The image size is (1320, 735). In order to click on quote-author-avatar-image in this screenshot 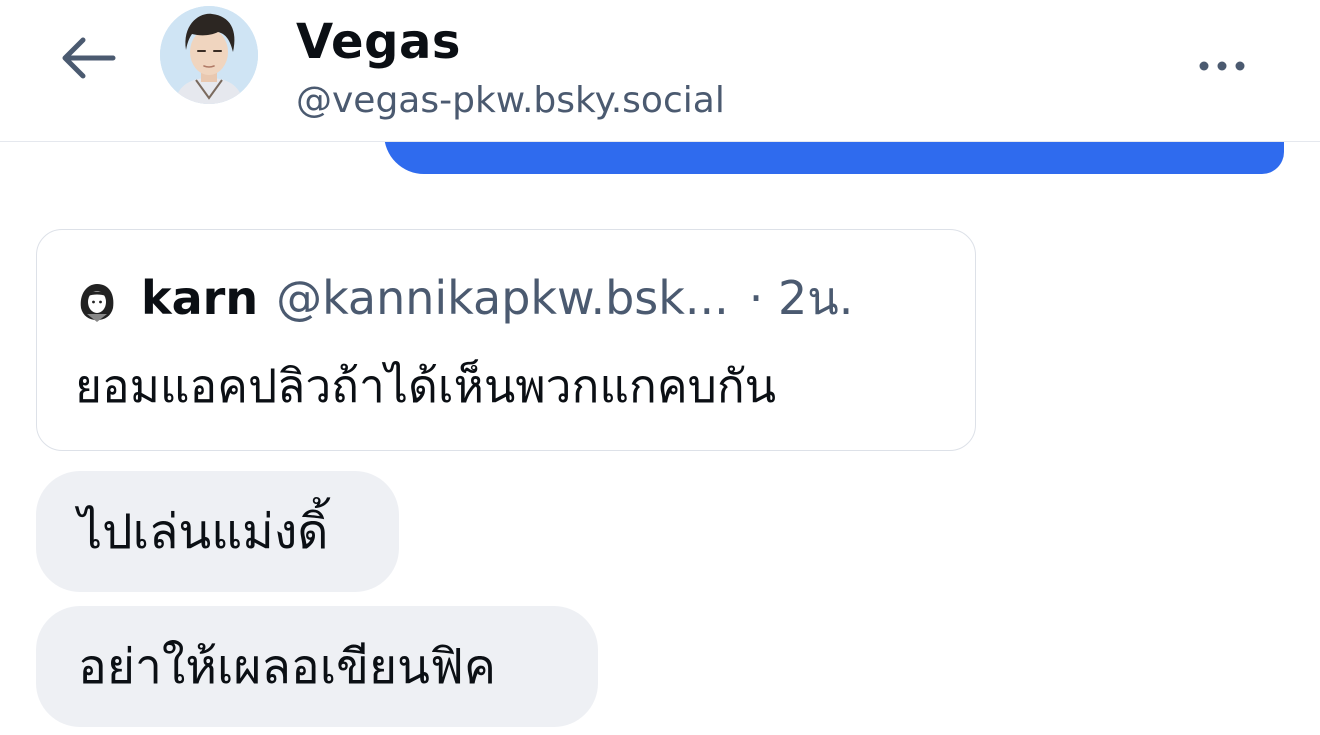, I will do `click(97, 300)`.